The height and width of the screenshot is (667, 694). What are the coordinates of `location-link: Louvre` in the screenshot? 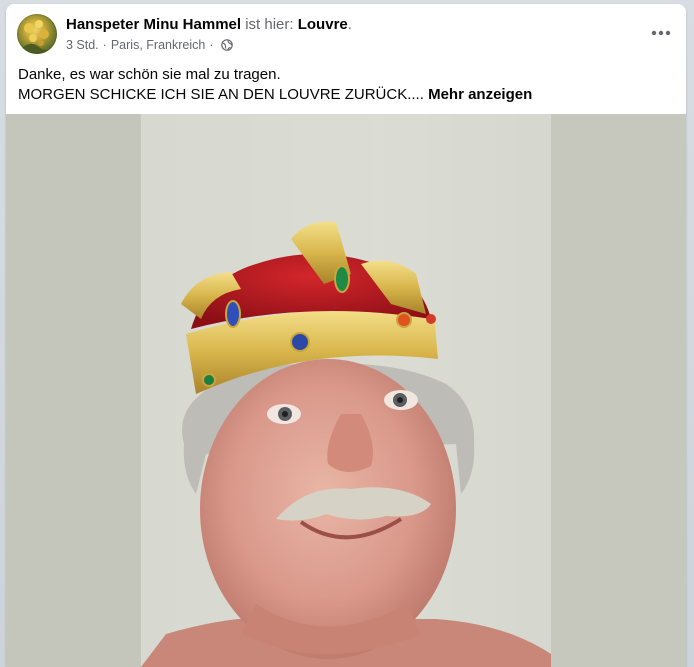 It's located at (323, 24).